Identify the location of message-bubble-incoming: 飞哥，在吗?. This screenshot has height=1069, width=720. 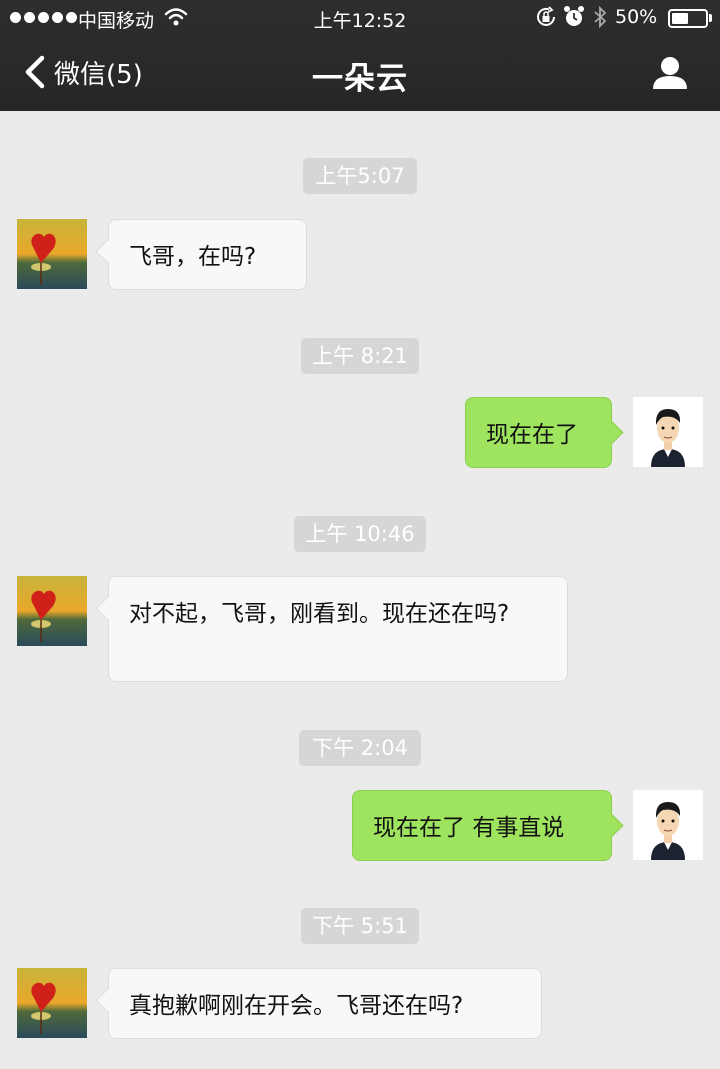
(207, 254).